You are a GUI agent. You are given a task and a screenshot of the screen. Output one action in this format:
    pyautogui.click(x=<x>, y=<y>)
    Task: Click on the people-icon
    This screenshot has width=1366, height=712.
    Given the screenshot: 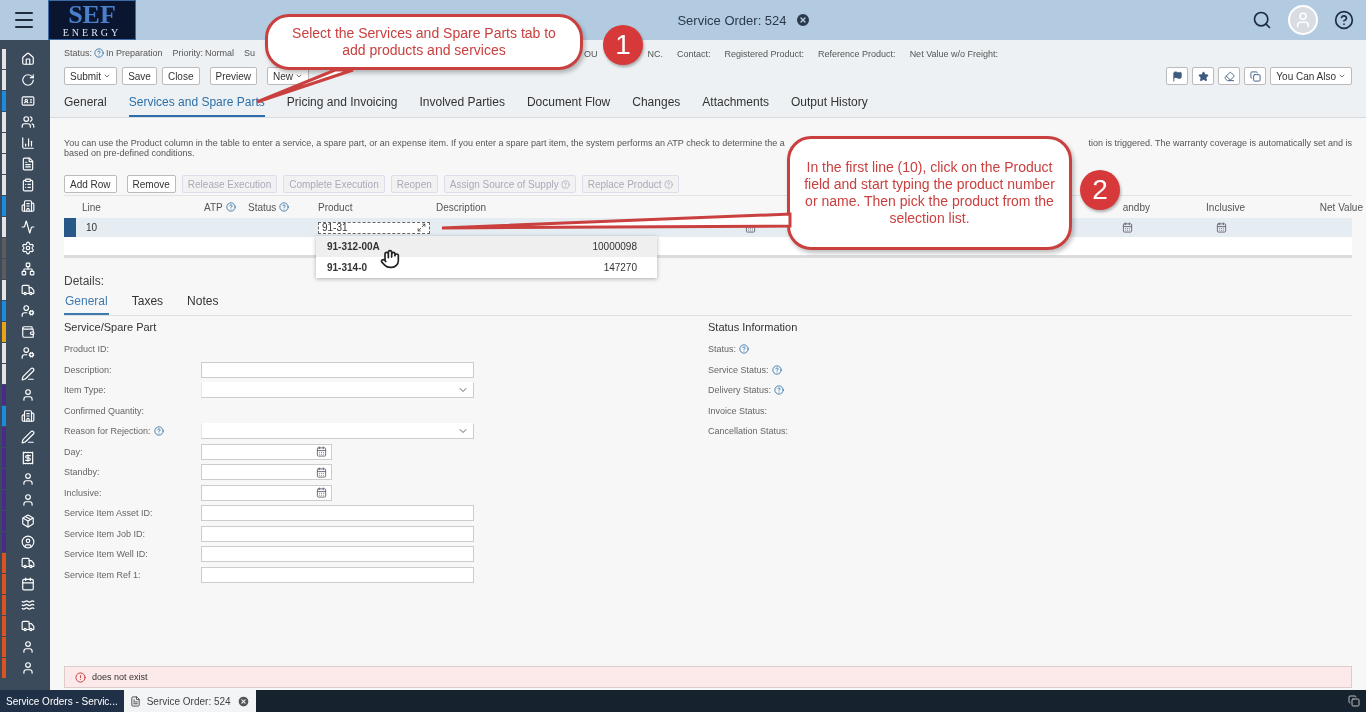 What is the action you would take?
    pyautogui.click(x=28, y=122)
    